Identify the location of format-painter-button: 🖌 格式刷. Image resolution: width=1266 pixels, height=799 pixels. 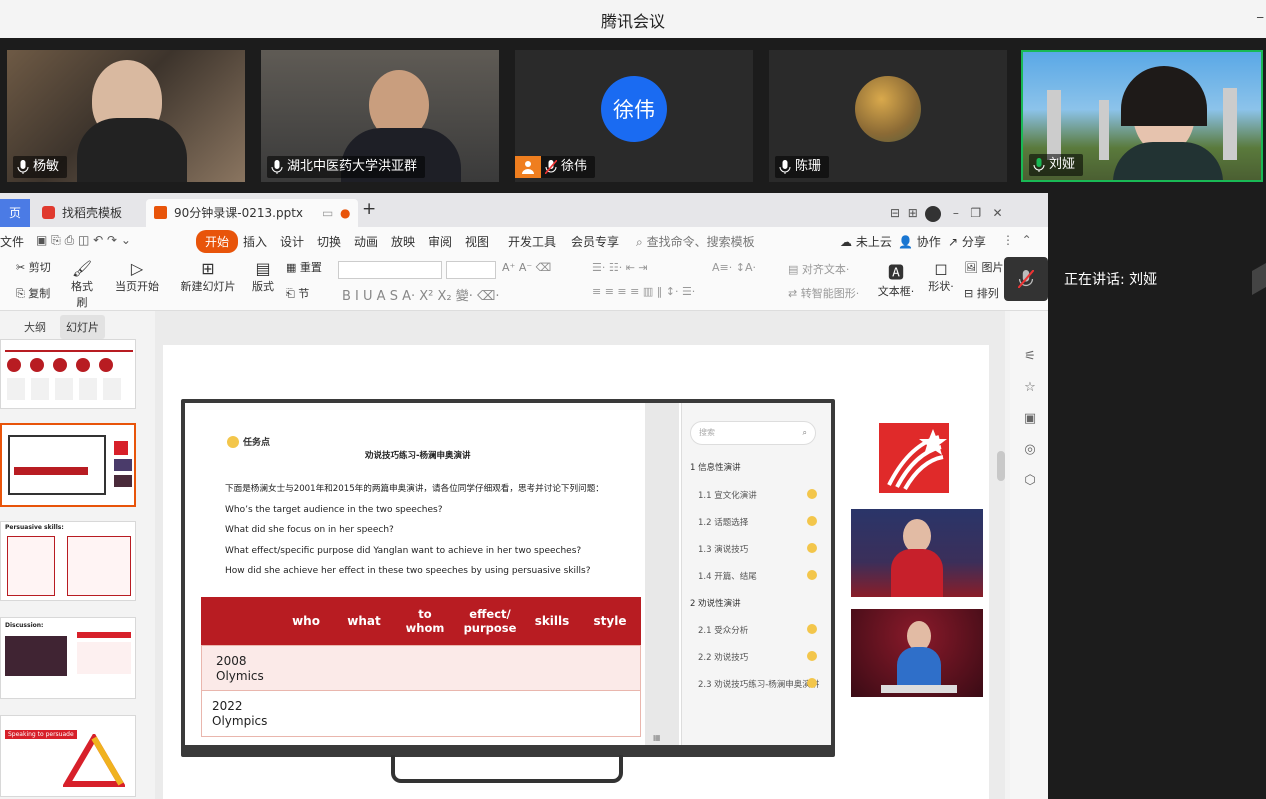
(82, 284).